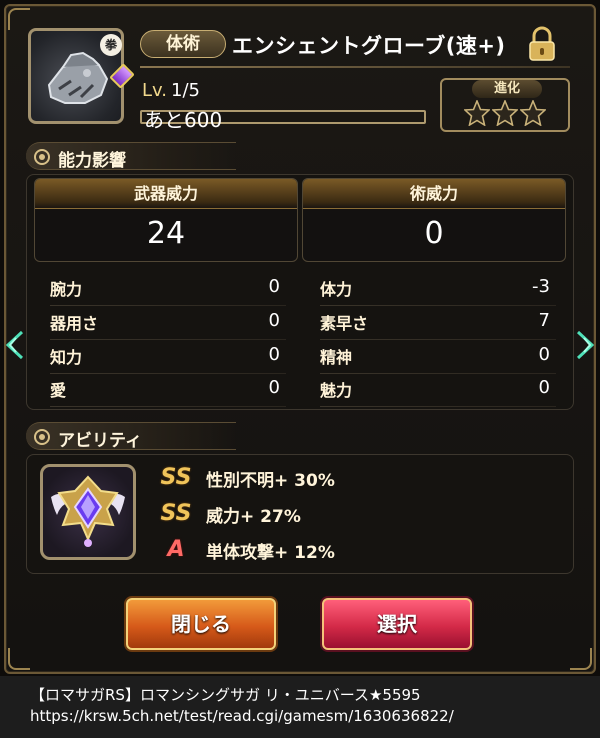  What do you see at coordinates (438, 359) in the screenshot?
I see `stat-row-spirit: 精神 0` at bounding box center [438, 359].